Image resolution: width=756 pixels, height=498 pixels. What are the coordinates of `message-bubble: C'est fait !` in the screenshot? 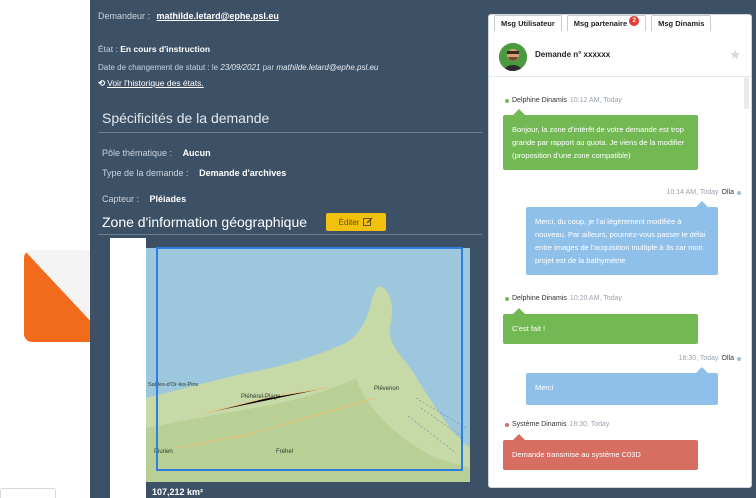 It's located at (600, 326).